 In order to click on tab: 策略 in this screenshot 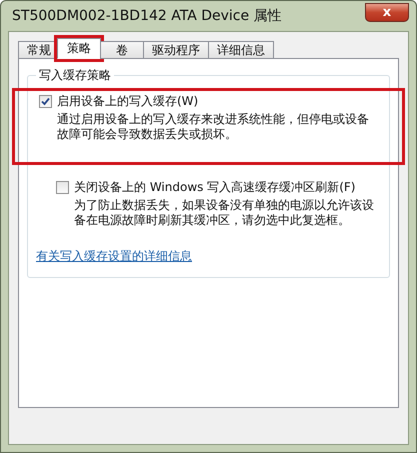, I will do `click(79, 48)`.